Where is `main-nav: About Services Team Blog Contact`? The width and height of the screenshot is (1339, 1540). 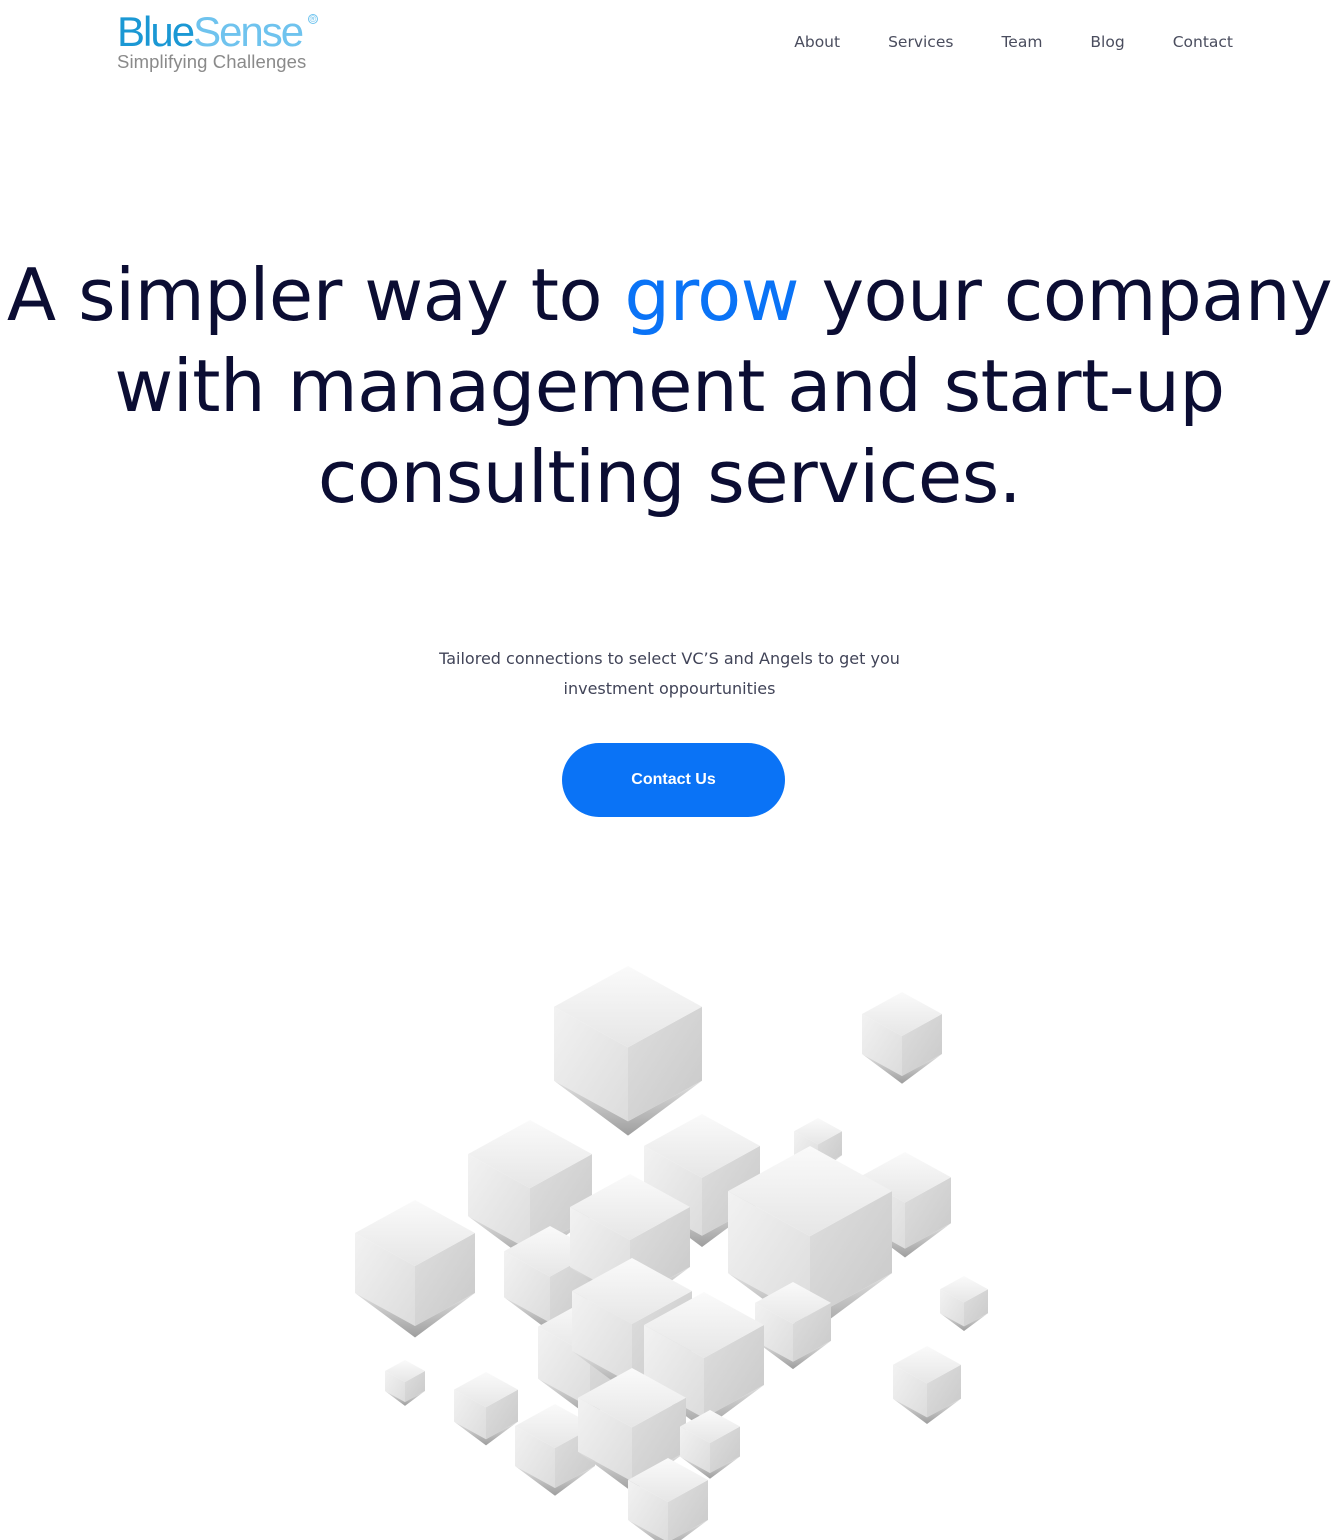 main-nav: About Services Team Blog Contact is located at coordinates (1013, 42).